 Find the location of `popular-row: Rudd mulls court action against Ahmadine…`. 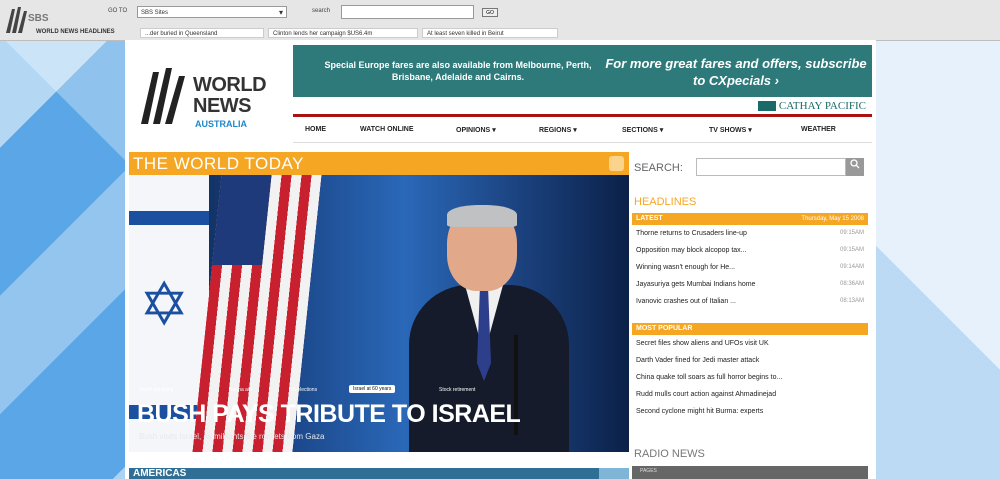

popular-row: Rudd mulls court action against Ahmadine… is located at coordinates (750, 396).